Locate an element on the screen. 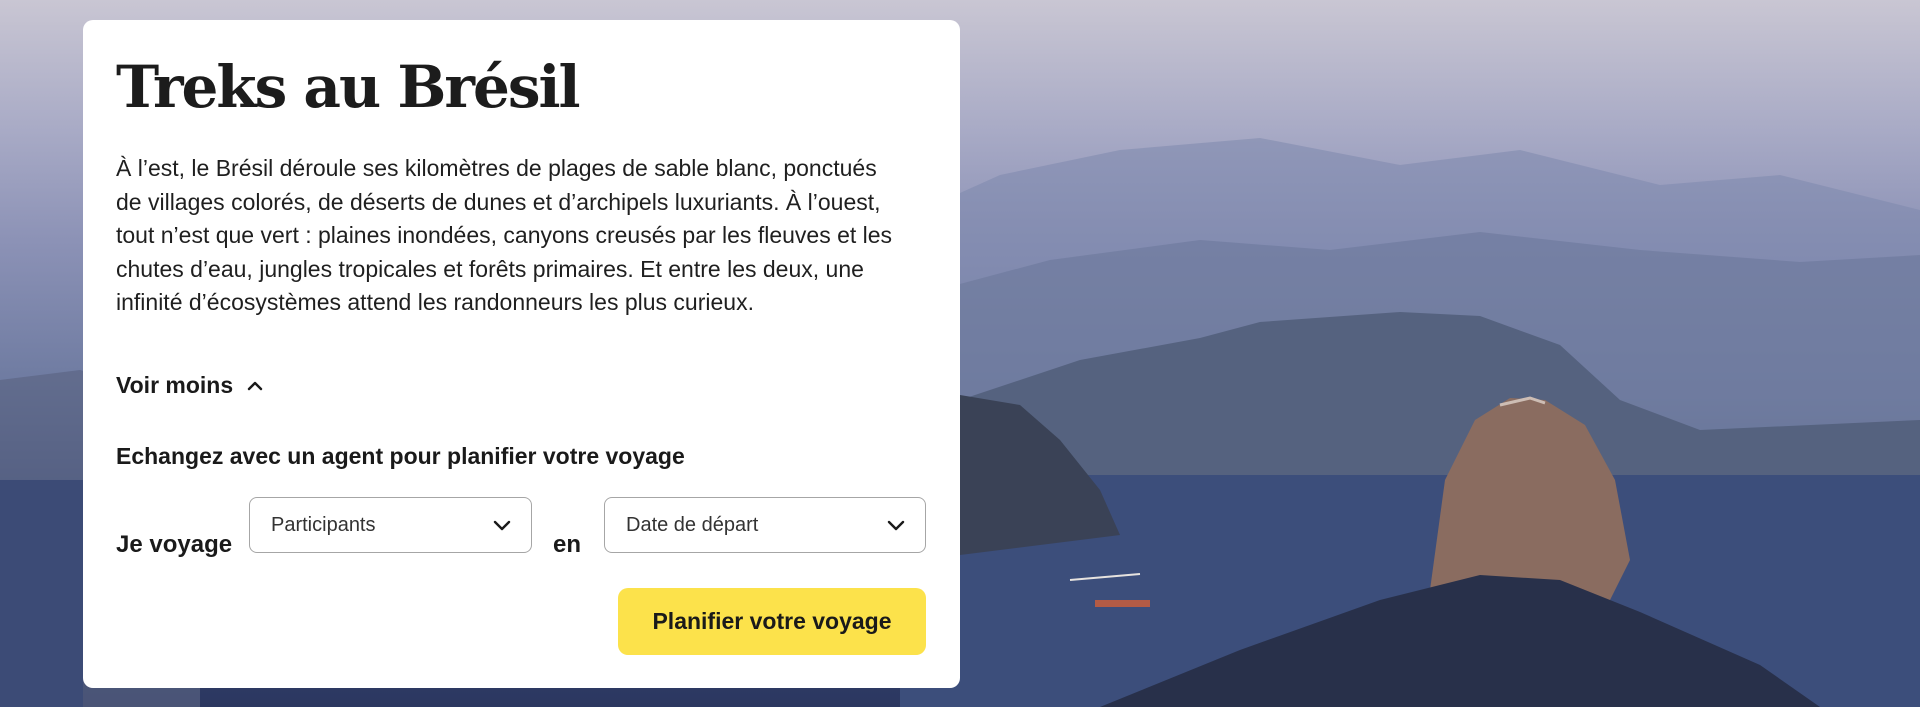 The width and height of the screenshot is (1920, 707). participants-select: Participants is located at coordinates (390, 525).